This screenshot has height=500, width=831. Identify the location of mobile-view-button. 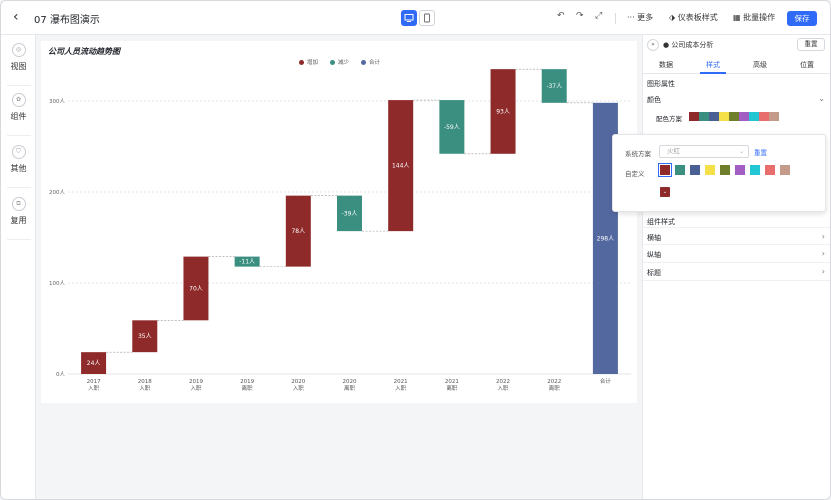
(427, 18).